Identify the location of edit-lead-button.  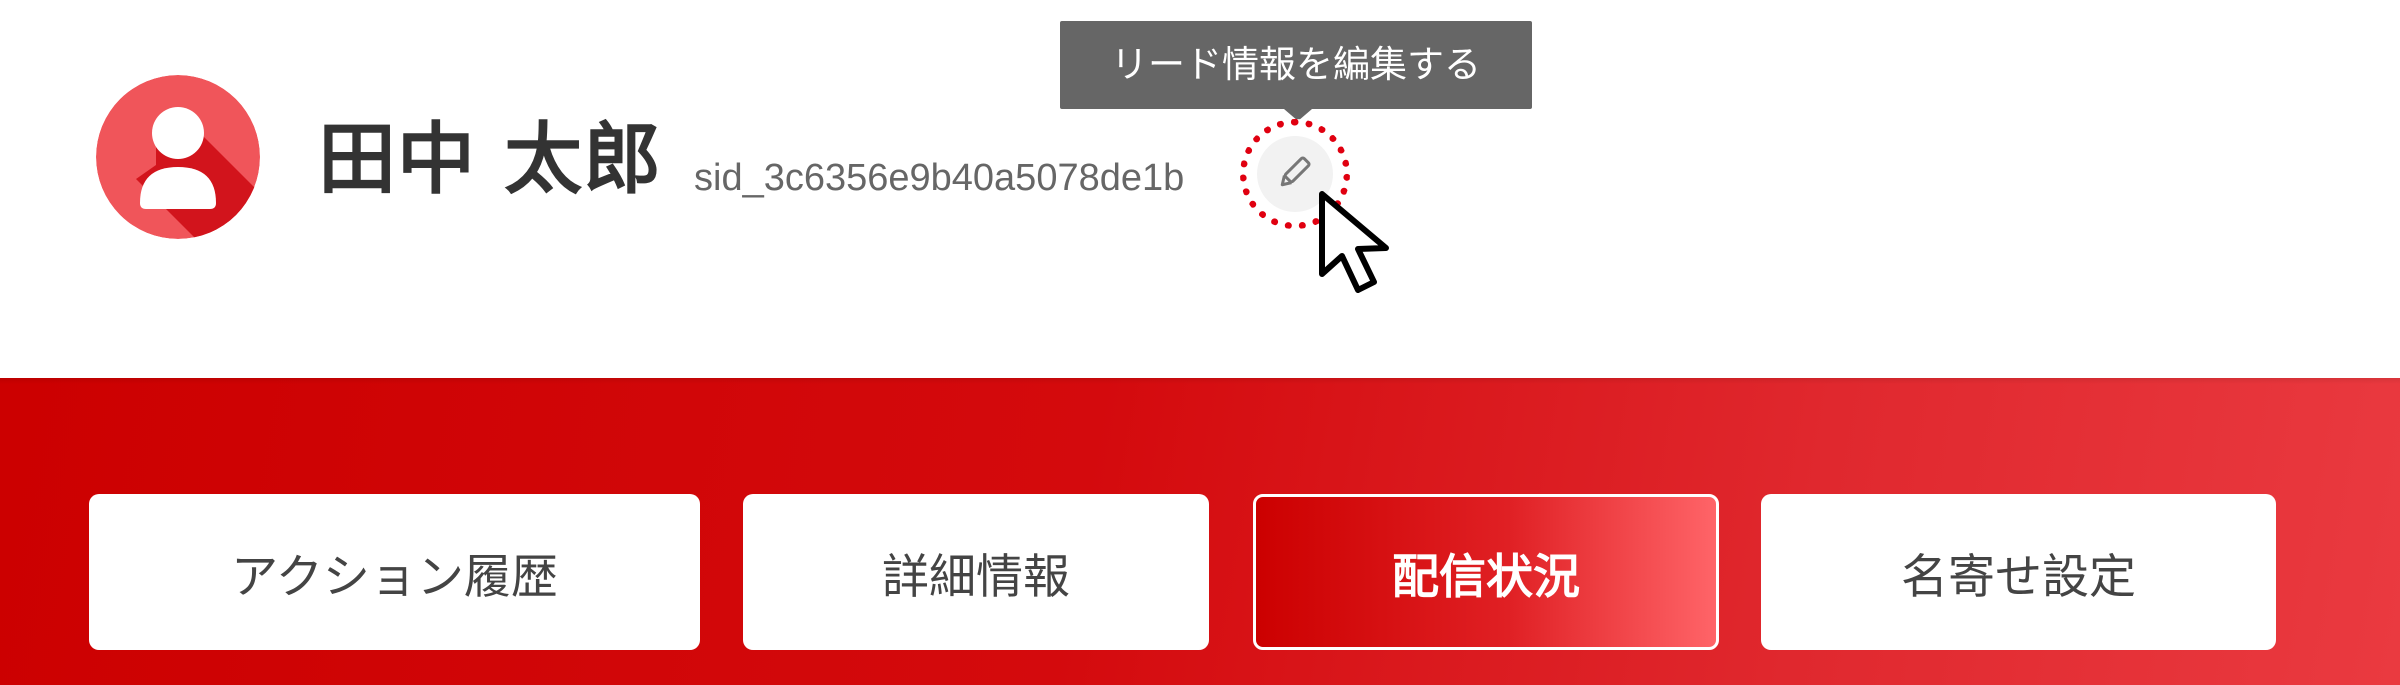
(1295, 174).